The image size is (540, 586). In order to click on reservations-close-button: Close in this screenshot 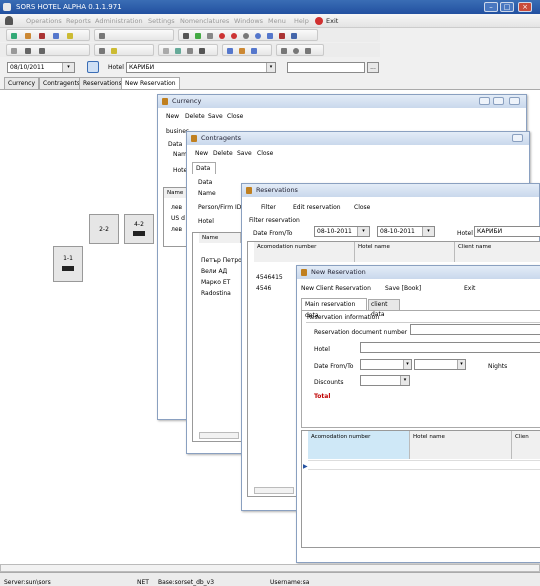, I will do `click(362, 207)`.